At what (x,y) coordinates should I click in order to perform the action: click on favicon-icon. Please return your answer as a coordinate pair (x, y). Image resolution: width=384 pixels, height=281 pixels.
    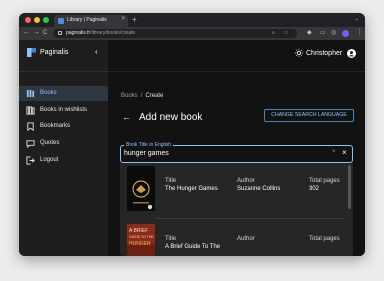
    Looking at the image, I should click on (61, 21).